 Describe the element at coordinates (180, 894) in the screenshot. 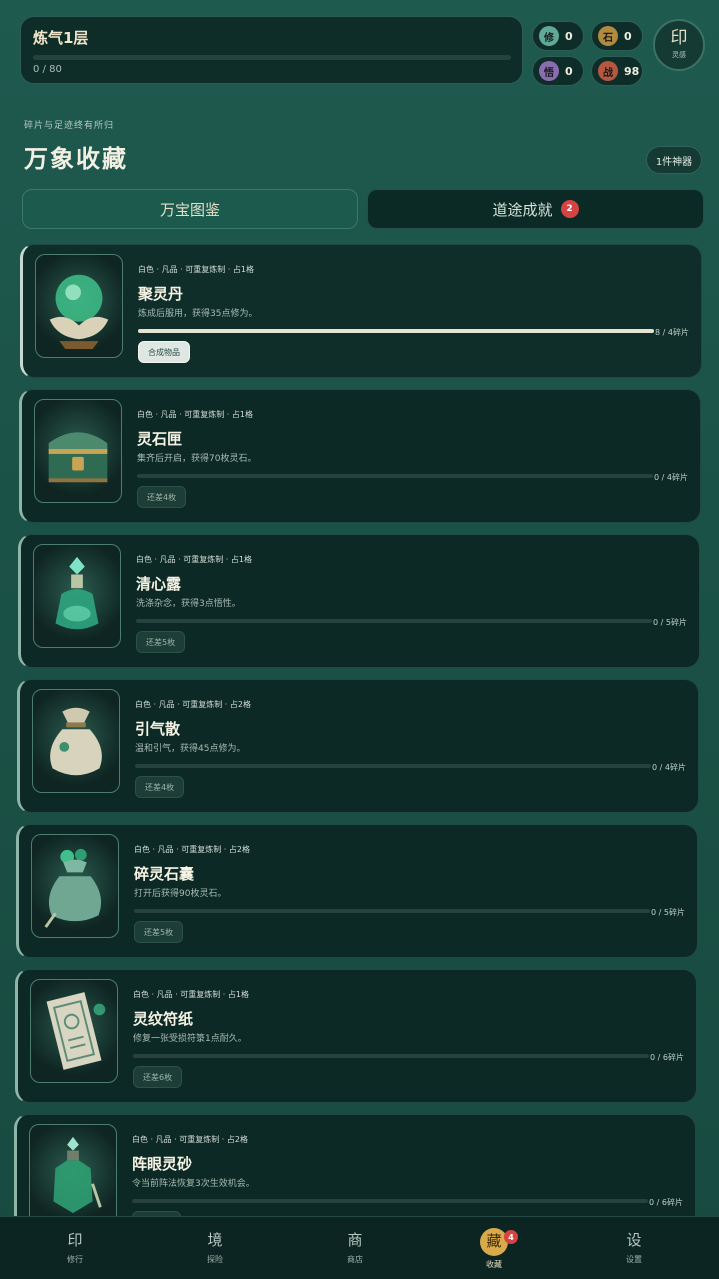

I see `item-description: 打开后获得90枚灵石。` at that location.